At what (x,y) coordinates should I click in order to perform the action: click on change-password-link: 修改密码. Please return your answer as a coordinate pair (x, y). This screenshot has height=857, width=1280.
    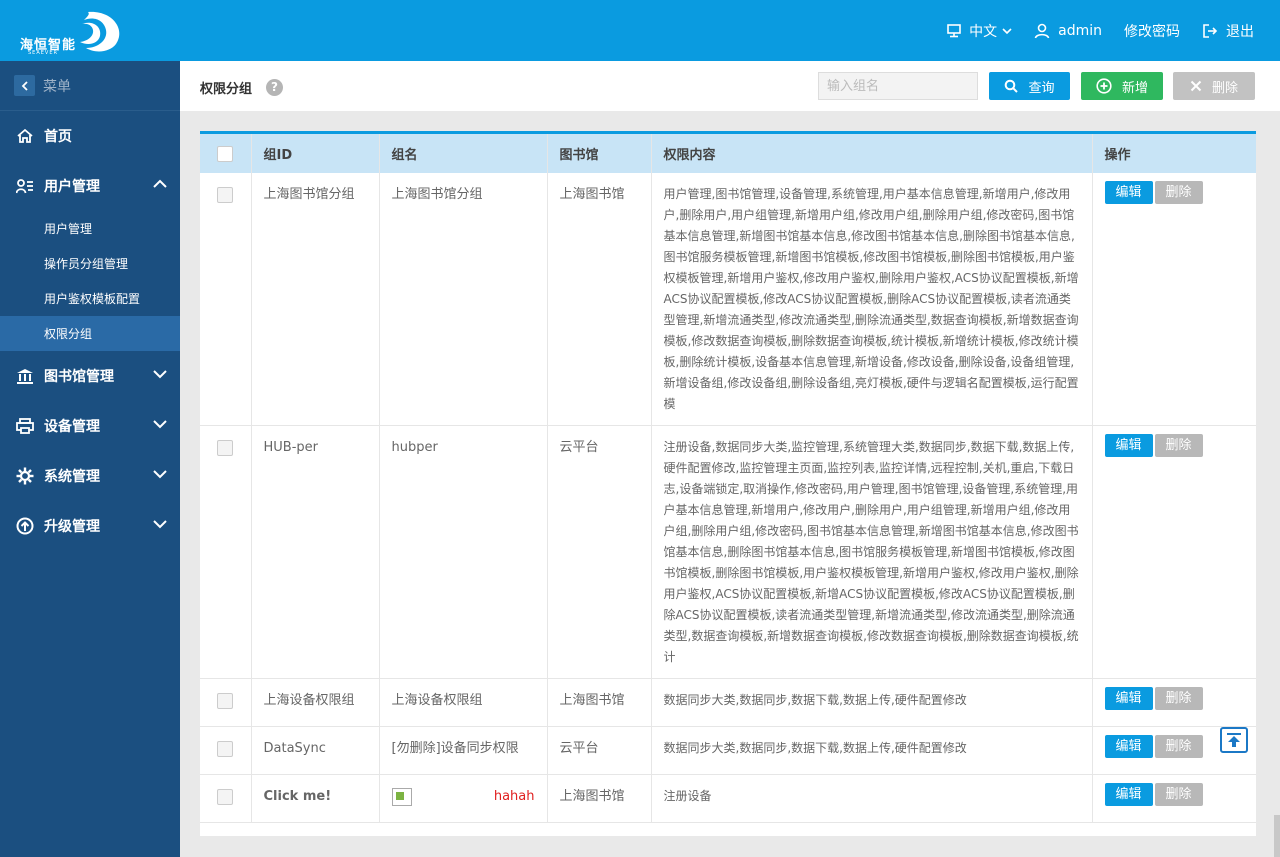
    Looking at the image, I should click on (1152, 31).